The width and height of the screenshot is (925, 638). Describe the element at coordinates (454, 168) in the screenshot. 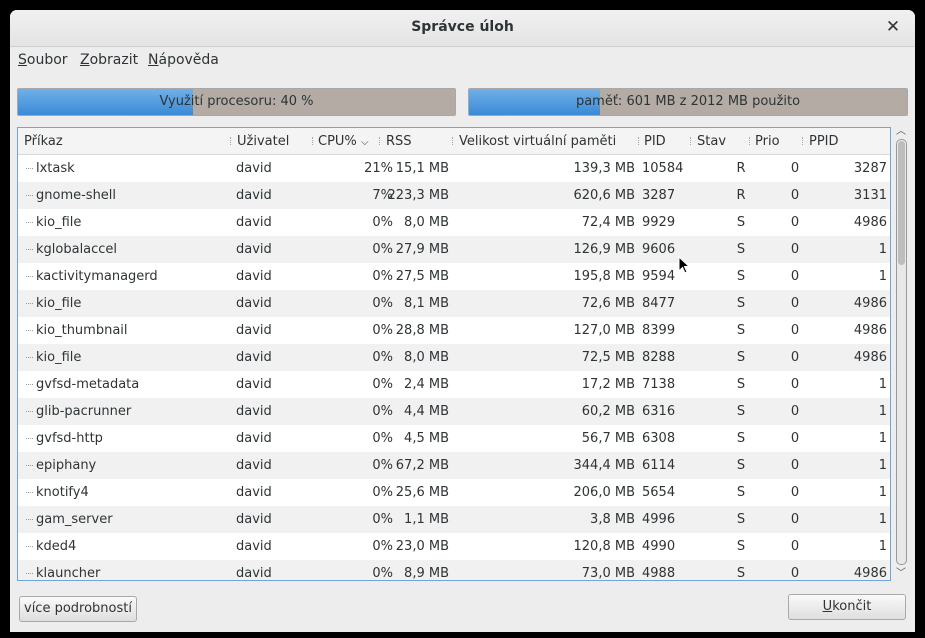

I see `table-row: lxtask david 21% 15,1 MB 139,3 MB 10584 R 0 3287` at that location.